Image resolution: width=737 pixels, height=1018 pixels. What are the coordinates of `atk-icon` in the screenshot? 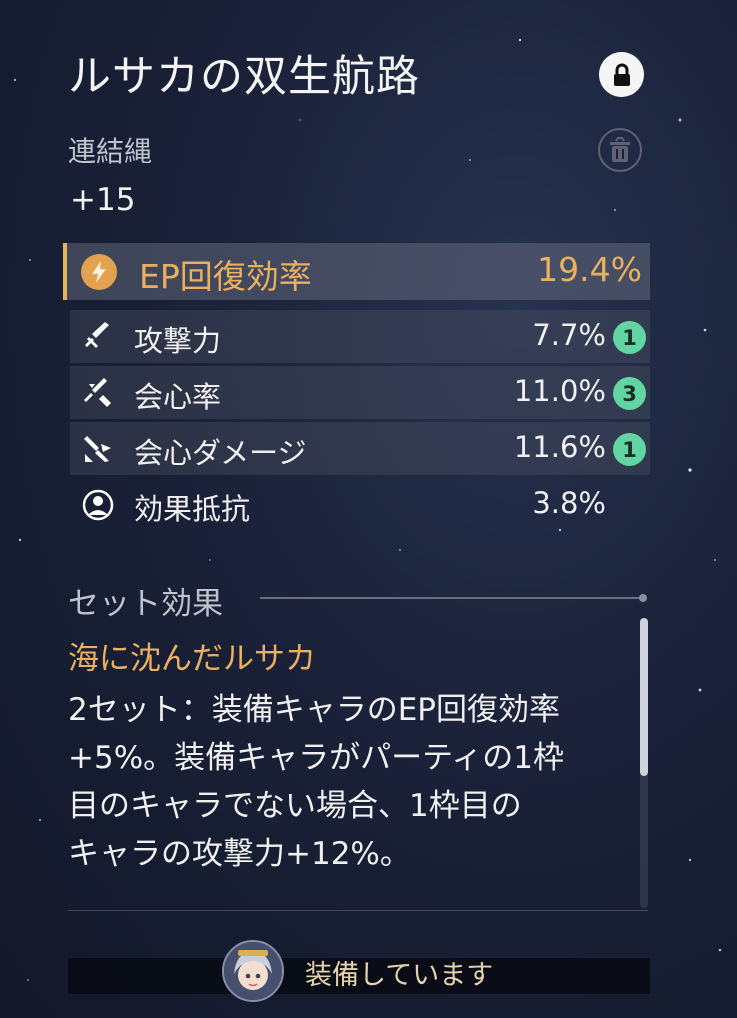 It's located at (98, 337).